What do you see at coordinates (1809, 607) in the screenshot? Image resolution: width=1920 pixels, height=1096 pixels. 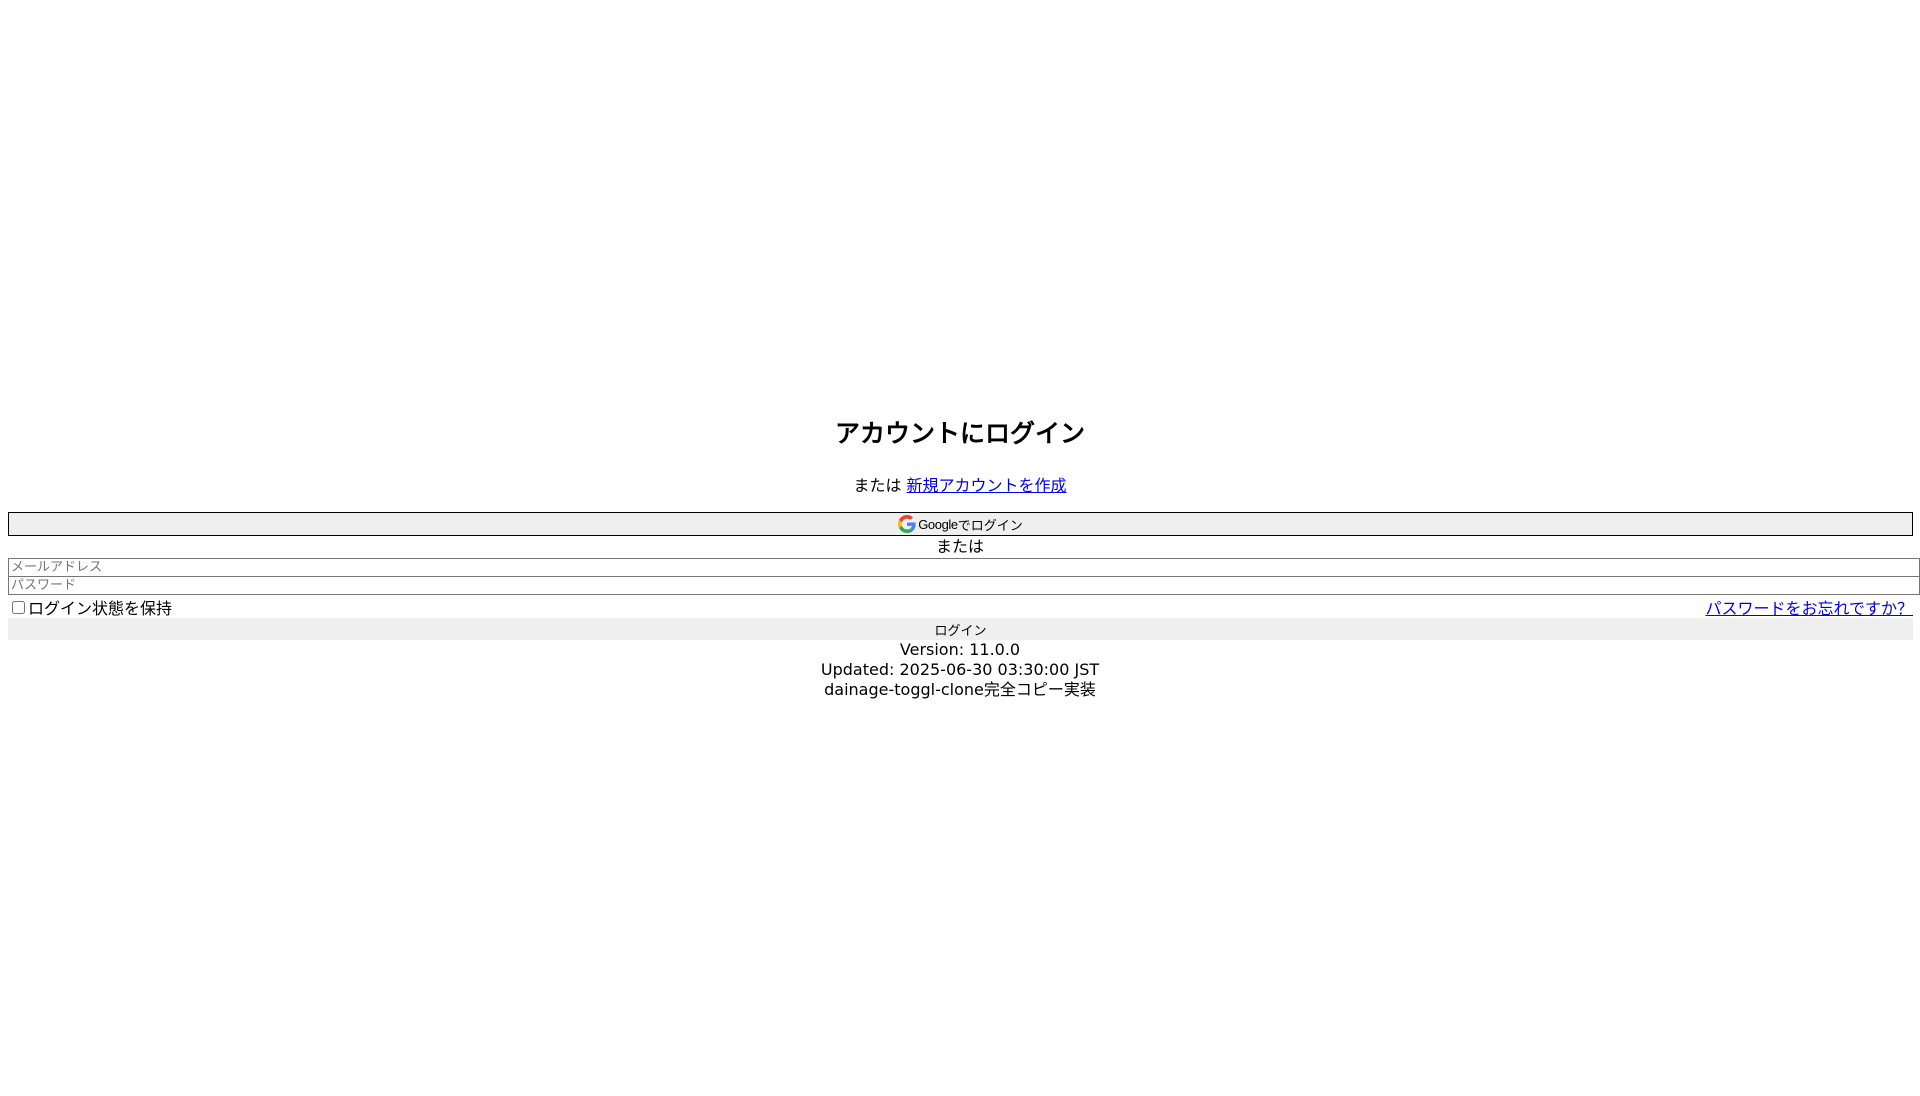 I see `forgot-password-link: パスワードをお忘れですか？` at bounding box center [1809, 607].